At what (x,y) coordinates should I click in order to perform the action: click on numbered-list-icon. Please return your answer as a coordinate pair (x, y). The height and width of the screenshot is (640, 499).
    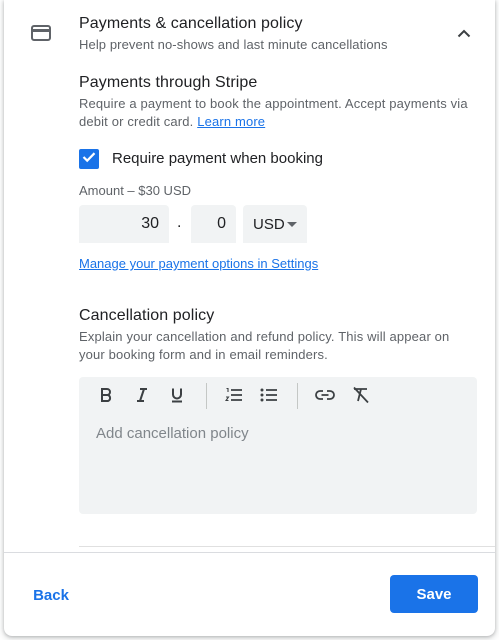
    Looking at the image, I should click on (233, 397).